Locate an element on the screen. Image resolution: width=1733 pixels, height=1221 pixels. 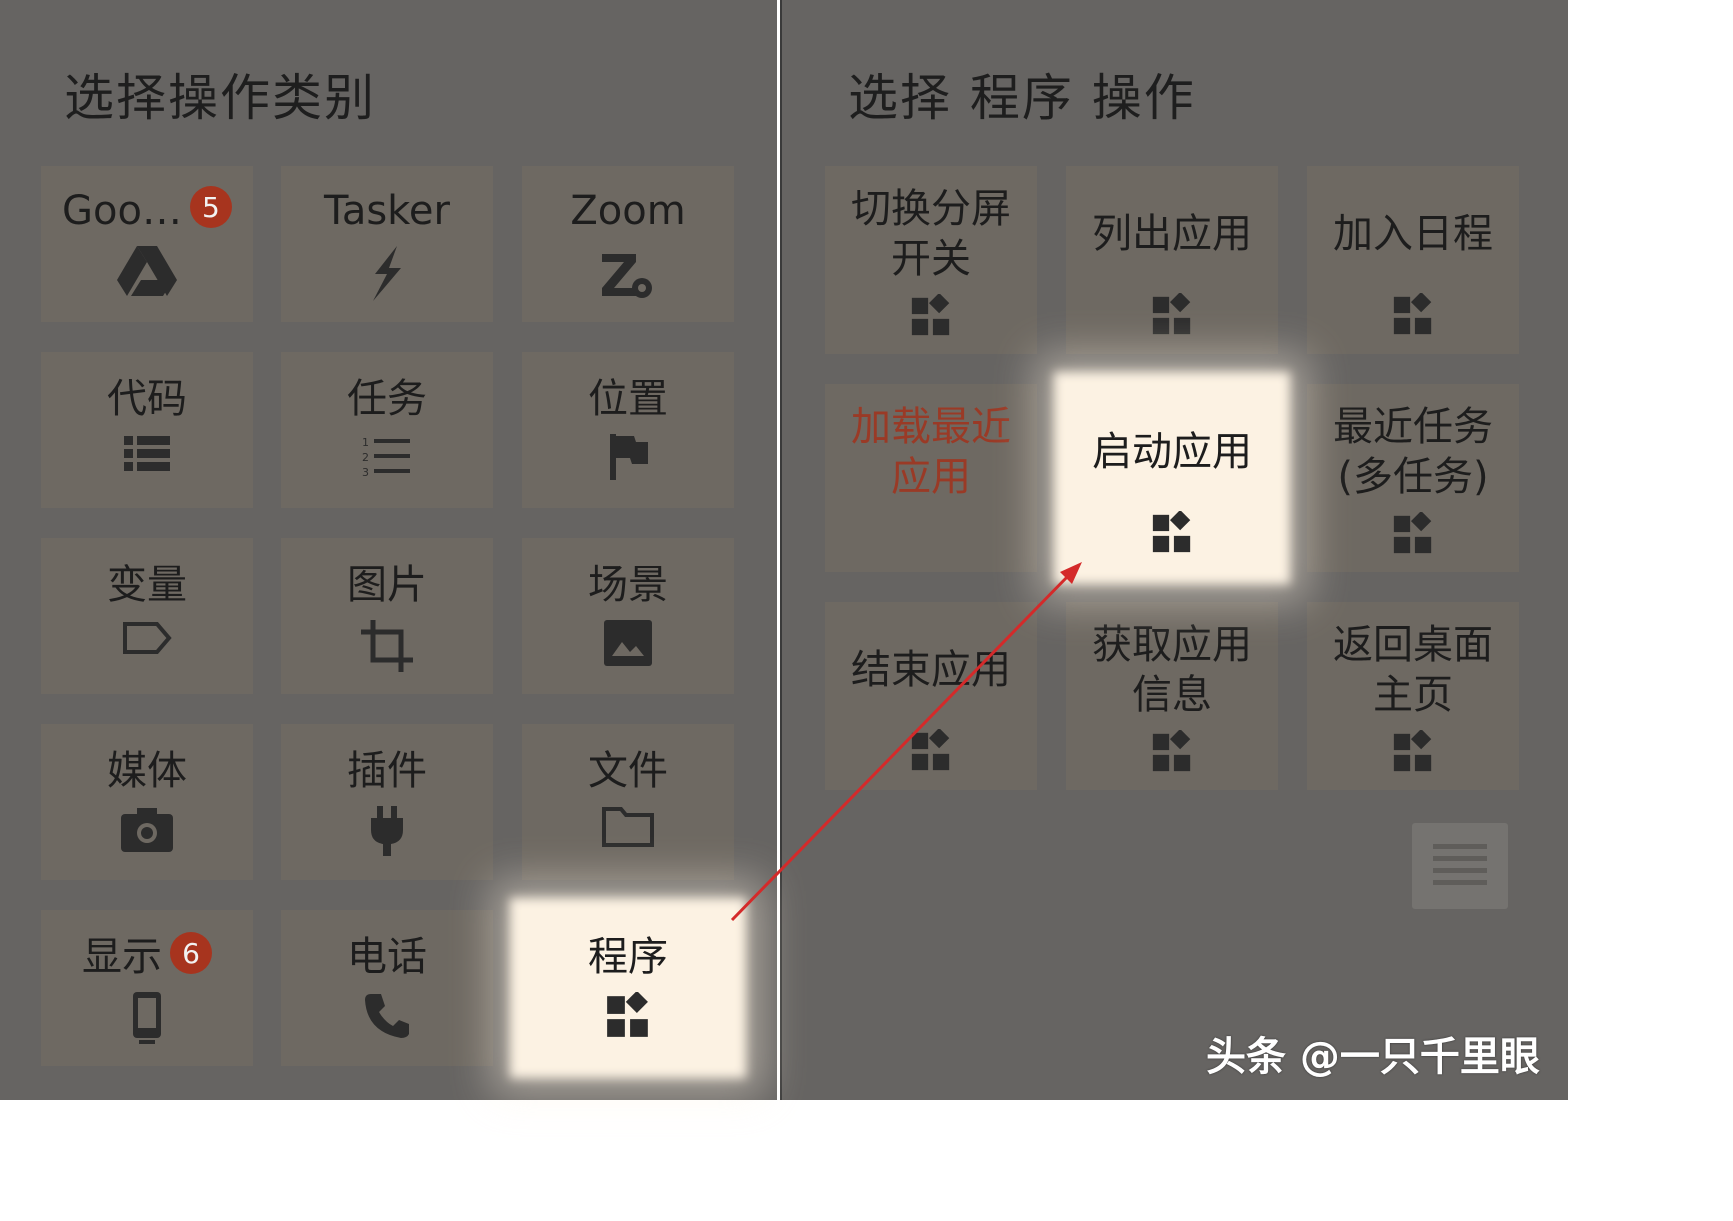
action-add-to-calendar: 加入日程 is located at coordinates (1413, 260).